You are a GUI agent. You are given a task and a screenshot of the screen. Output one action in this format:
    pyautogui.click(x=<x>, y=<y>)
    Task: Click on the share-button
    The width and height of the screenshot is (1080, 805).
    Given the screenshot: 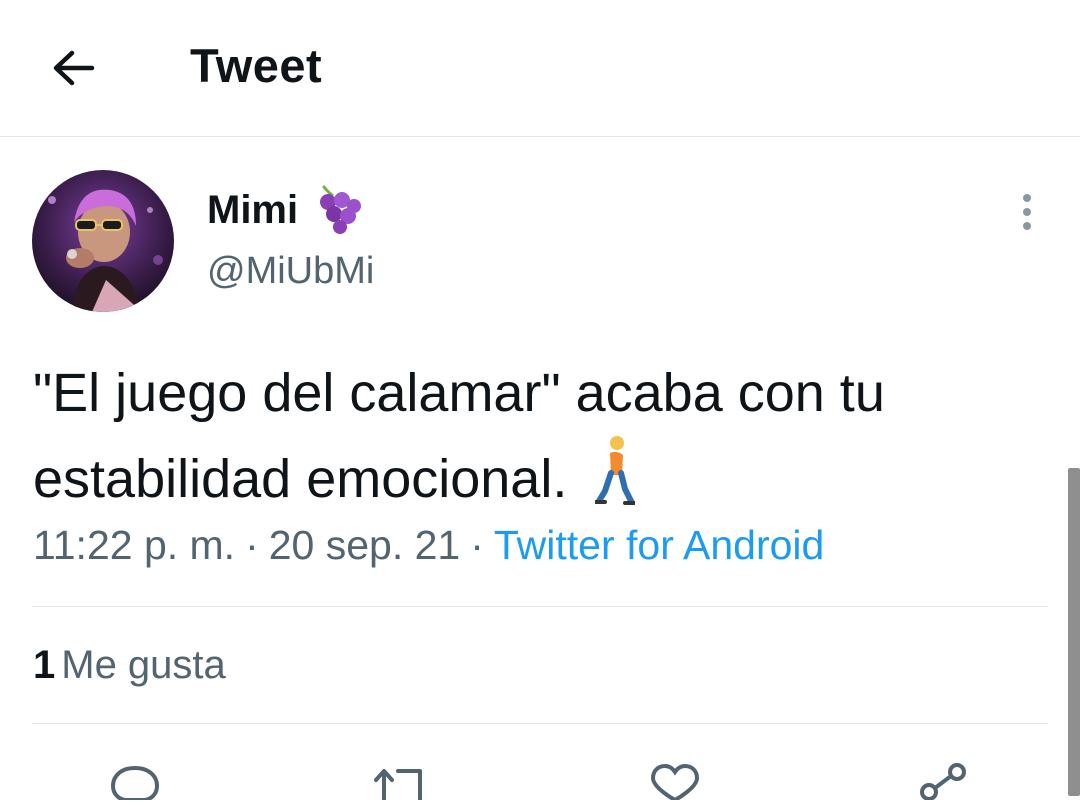 What is the action you would take?
    pyautogui.click(x=945, y=780)
    